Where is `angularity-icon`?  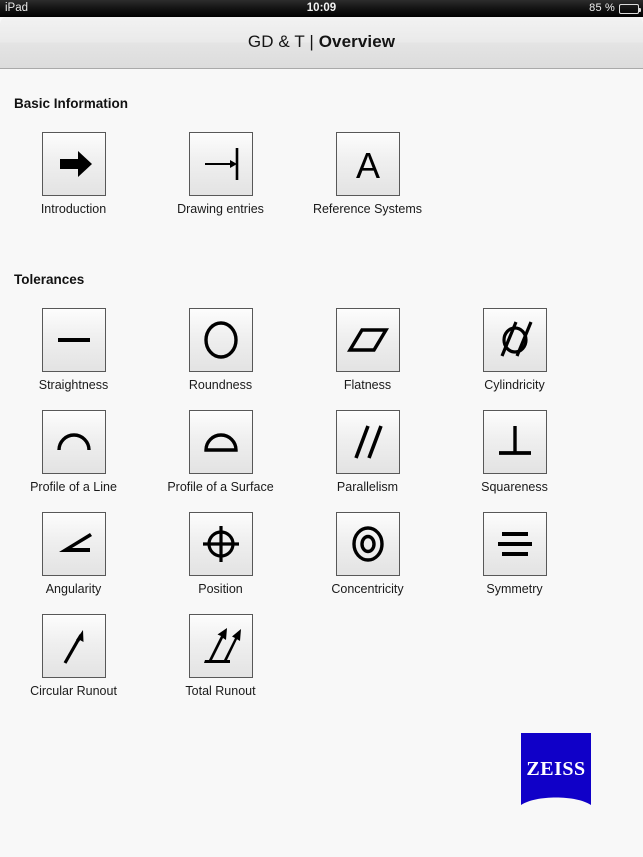 angularity-icon is located at coordinates (75, 542).